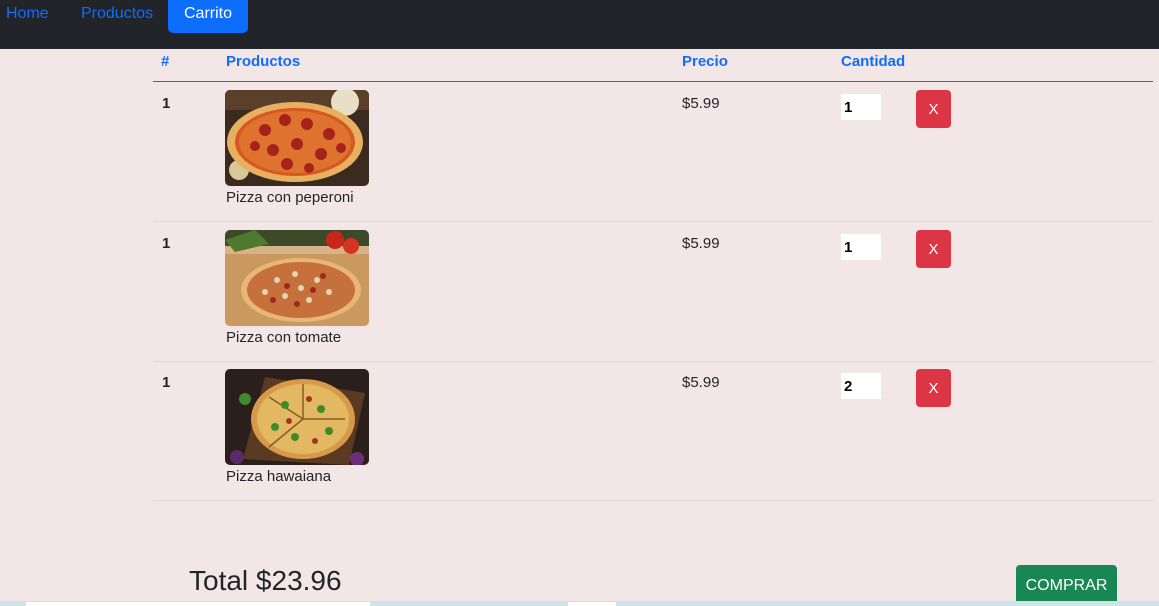 Image resolution: width=1159 pixels, height=606 pixels. What do you see at coordinates (579, 24) in the screenshot?
I see `navbar: Home Productos Carrito` at bounding box center [579, 24].